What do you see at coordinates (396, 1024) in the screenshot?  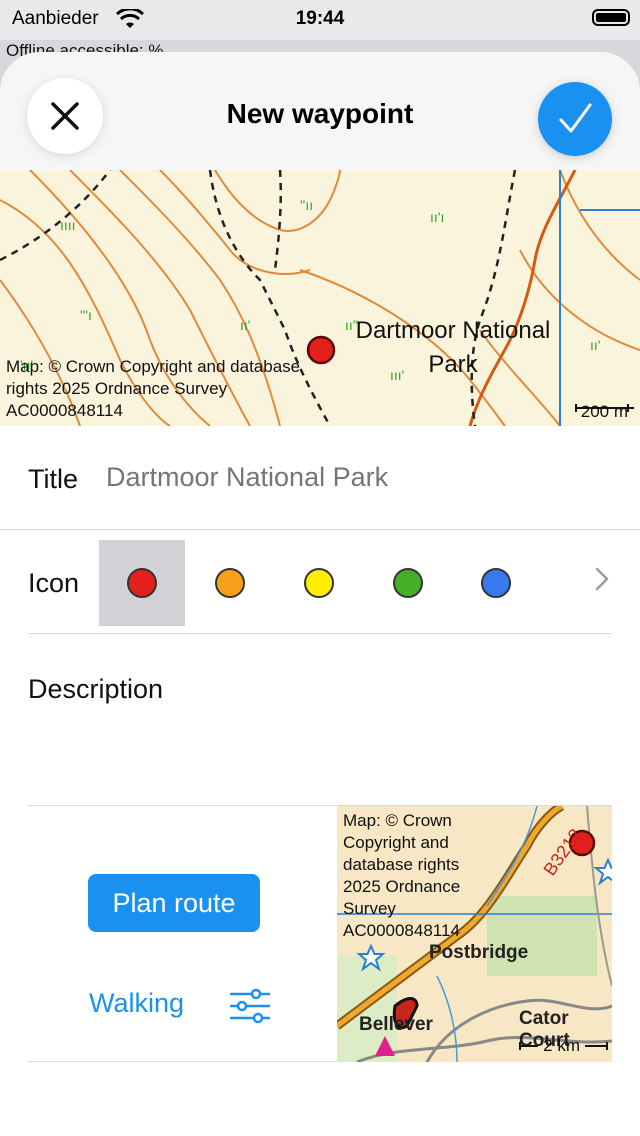 I see `mini-map-place-2: Bellever` at bounding box center [396, 1024].